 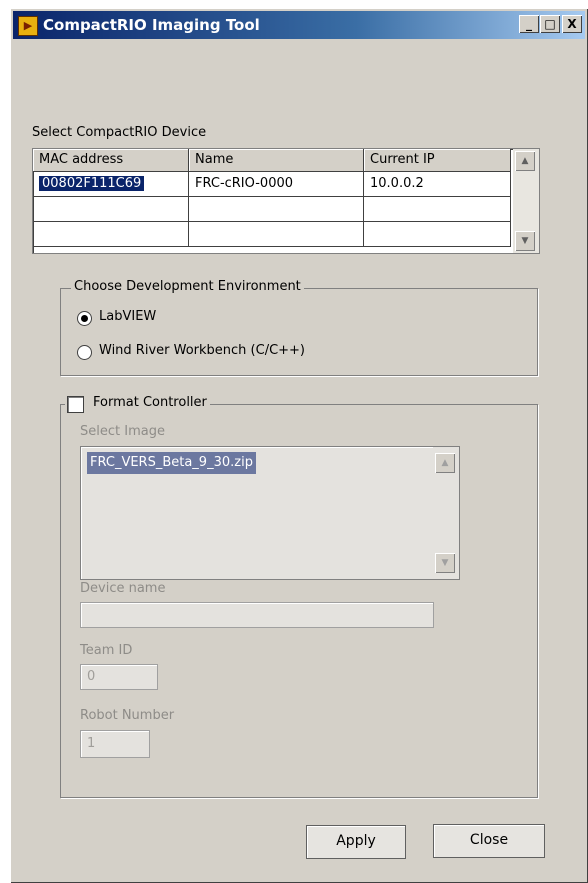 I want to click on image-listbox: FRC_VERS_Beta_9_30.zip ▲ ▼, so click(x=270, y=513).